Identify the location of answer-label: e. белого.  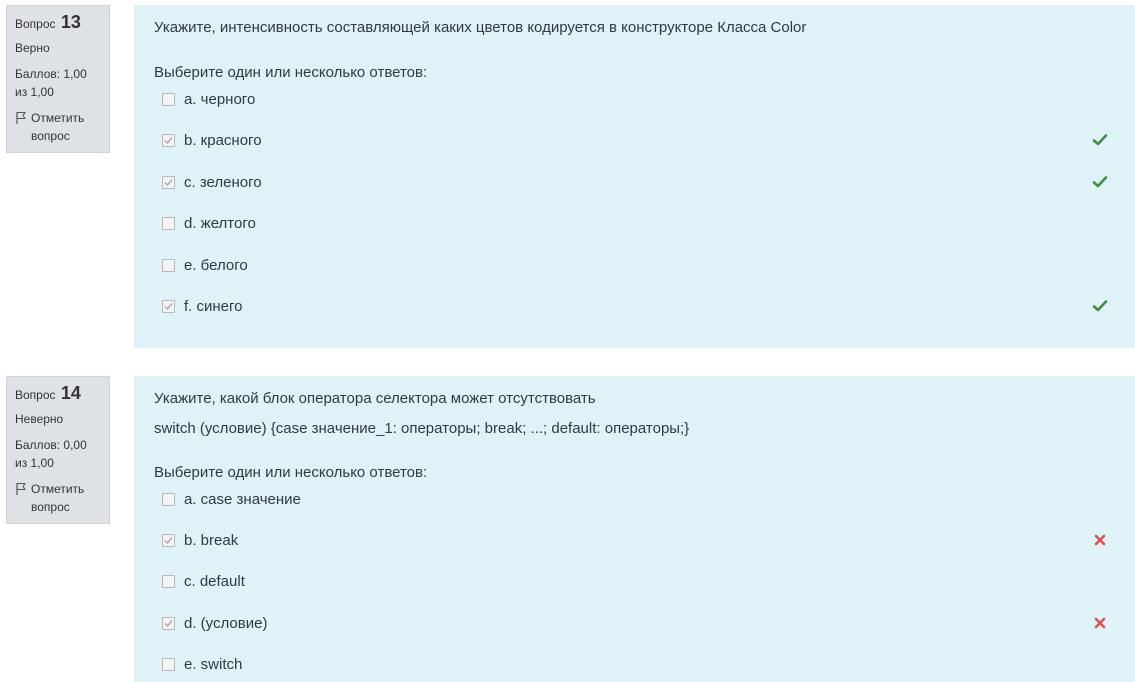
(216, 265).